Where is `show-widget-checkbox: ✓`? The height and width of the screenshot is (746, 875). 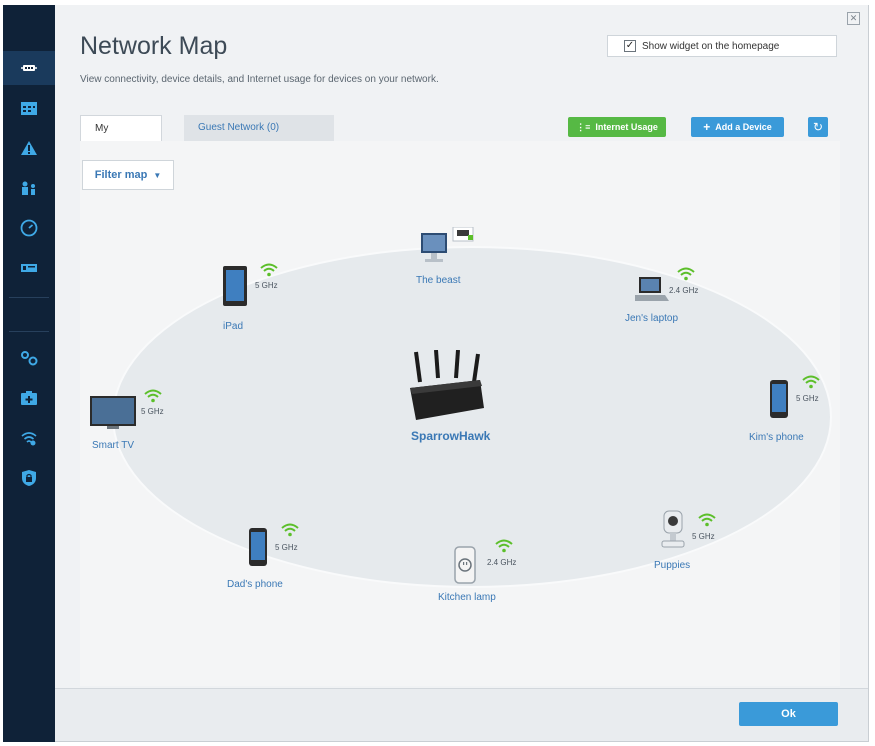
show-widget-checkbox: ✓ is located at coordinates (630, 46).